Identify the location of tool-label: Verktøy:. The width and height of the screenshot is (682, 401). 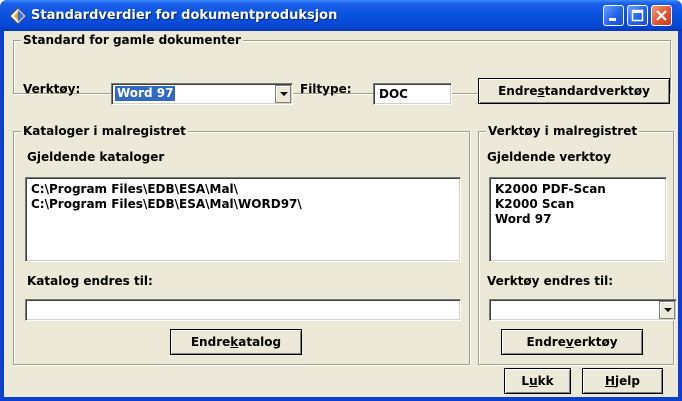
(52, 89).